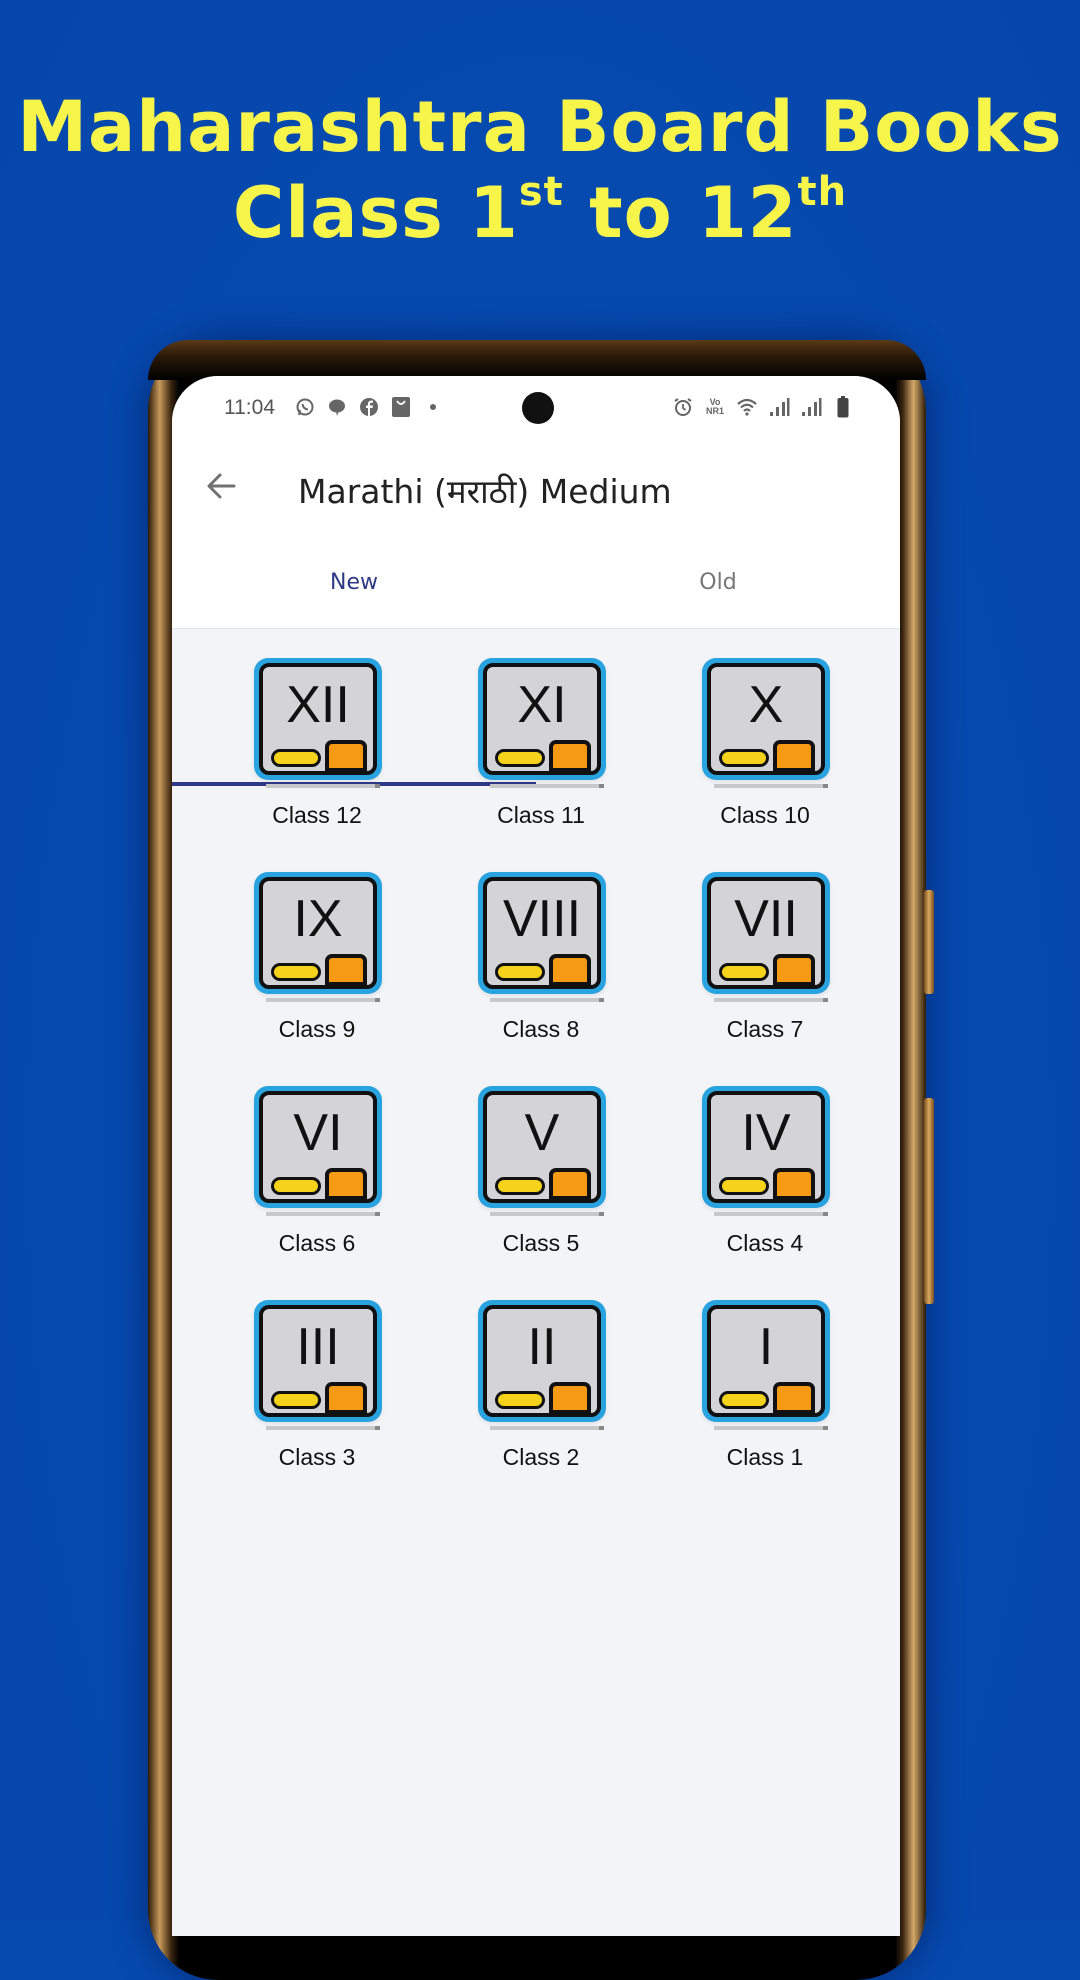  Describe the element at coordinates (542, 1133) in the screenshot. I see `roman-numeral: V` at that location.